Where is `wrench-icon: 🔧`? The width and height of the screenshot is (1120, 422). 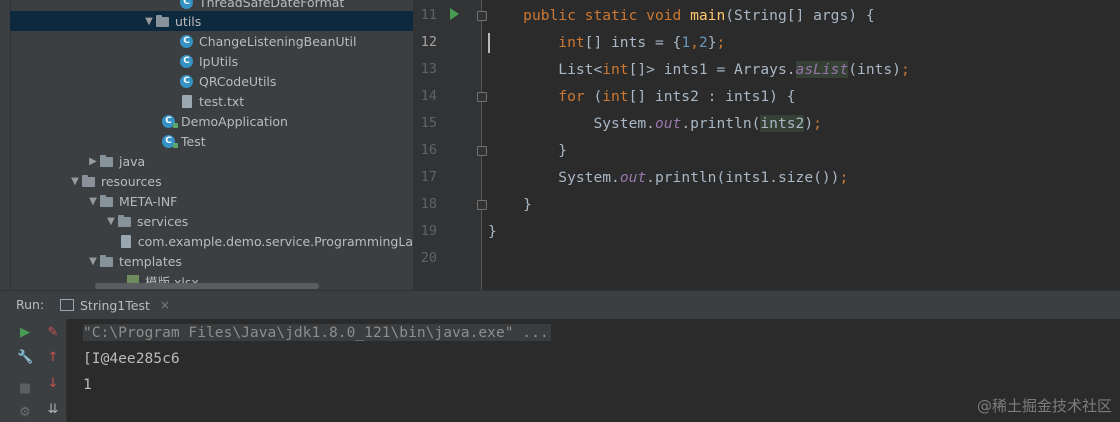 wrench-icon: 🔧 is located at coordinates (25, 358).